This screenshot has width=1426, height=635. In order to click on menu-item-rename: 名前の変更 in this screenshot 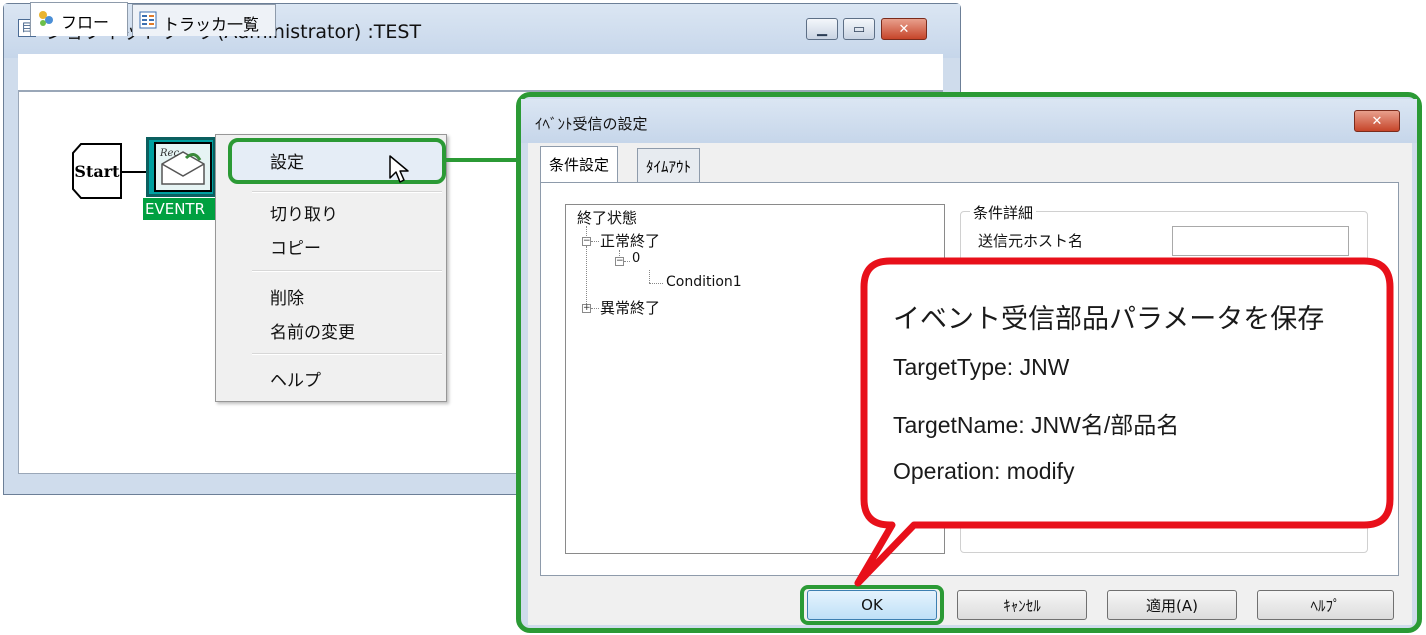, I will do `click(312, 330)`.